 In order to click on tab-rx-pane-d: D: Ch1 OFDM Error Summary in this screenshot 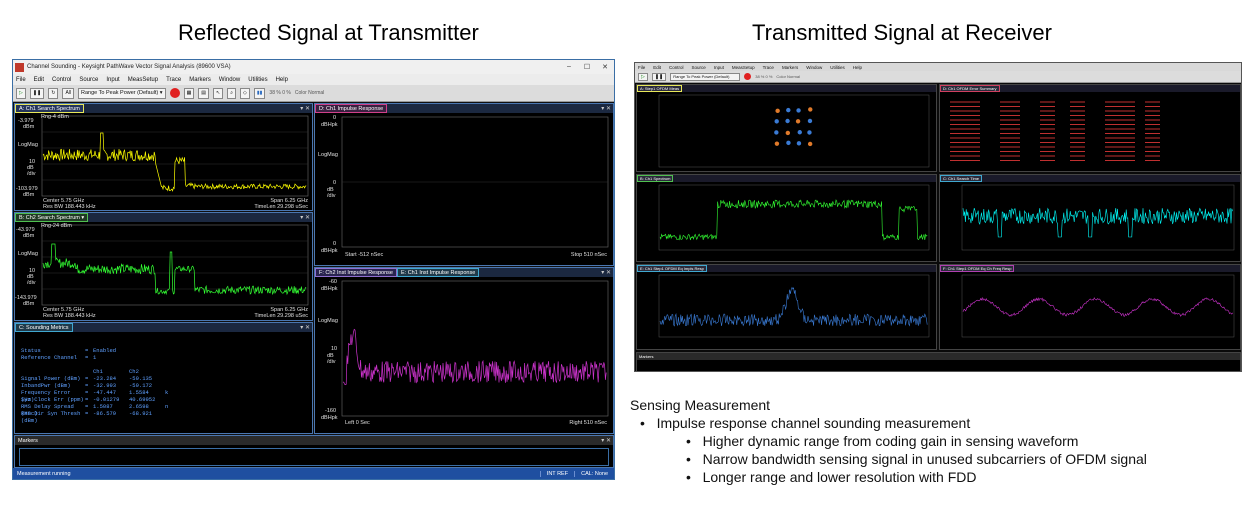, I will do `click(970, 88)`.